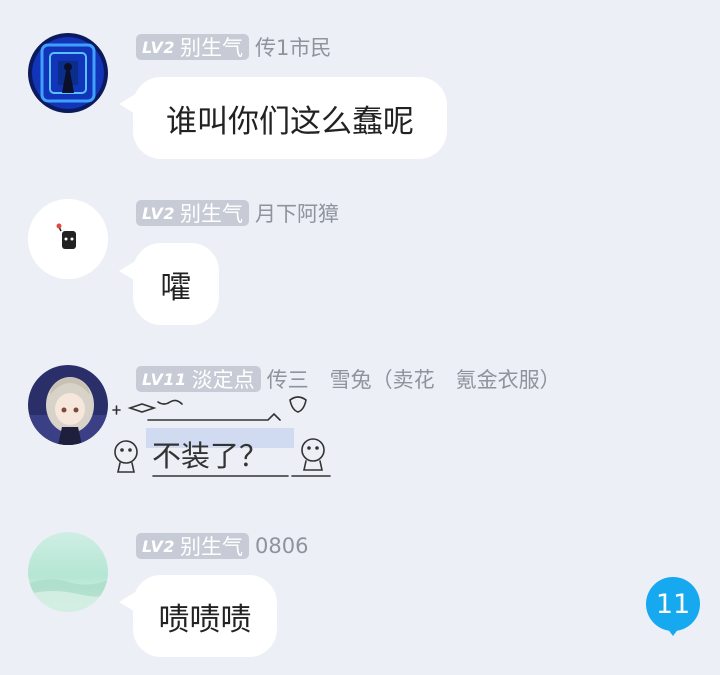 Image resolution: width=720 pixels, height=675 pixels. I want to click on message-text-decorated: 不装了？, so click(210, 454).